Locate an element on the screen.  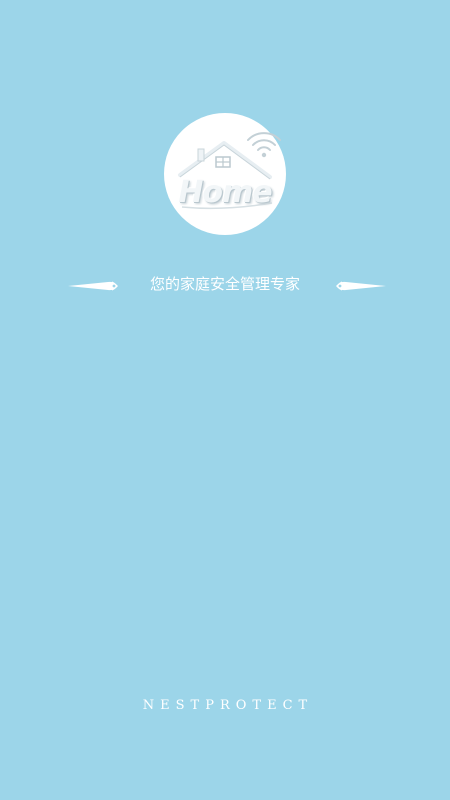
tagline-row: 您的家庭安全管理专家 is located at coordinates (225, 286).